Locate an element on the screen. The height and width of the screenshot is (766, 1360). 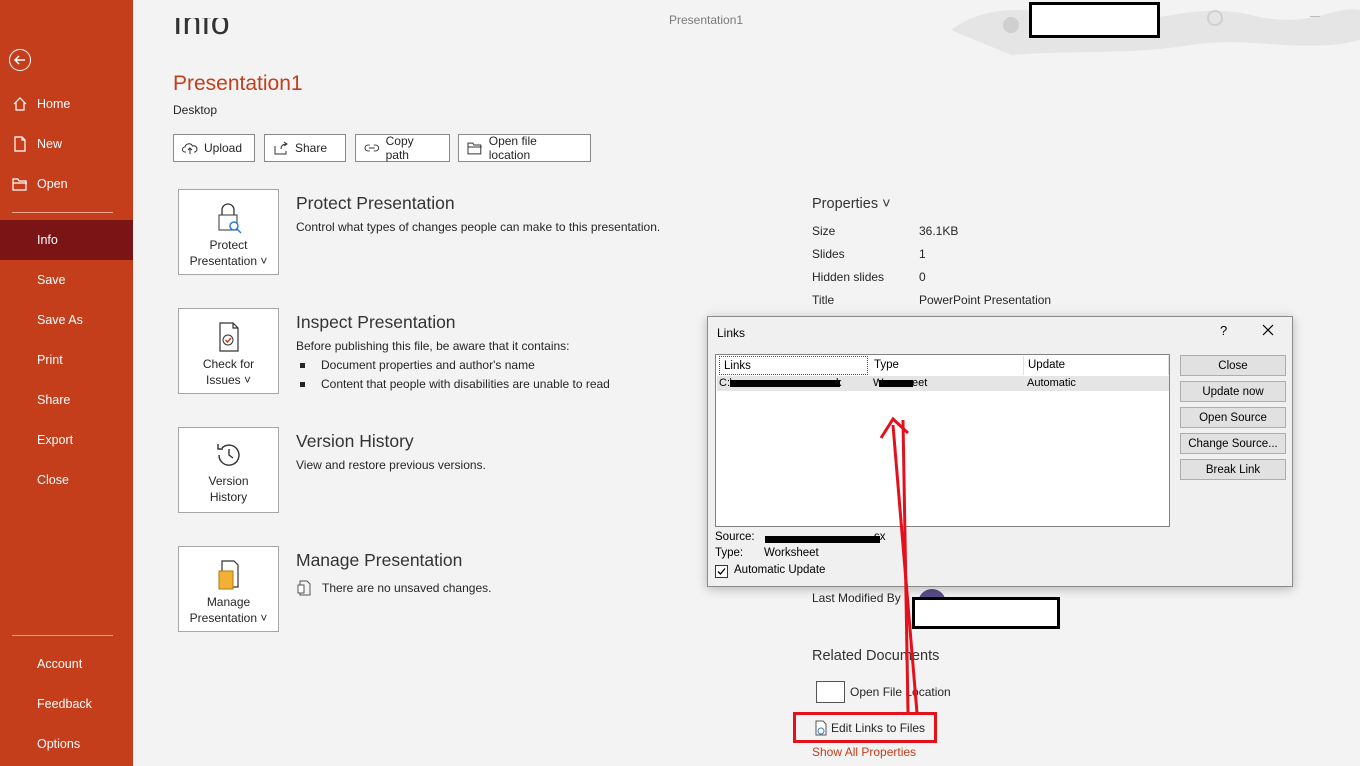
new-file-icon is located at coordinates (20, 144).